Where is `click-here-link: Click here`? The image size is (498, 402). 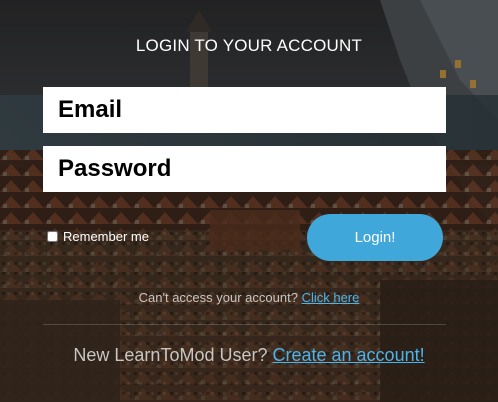
click-here-link: Click here is located at coordinates (331, 297).